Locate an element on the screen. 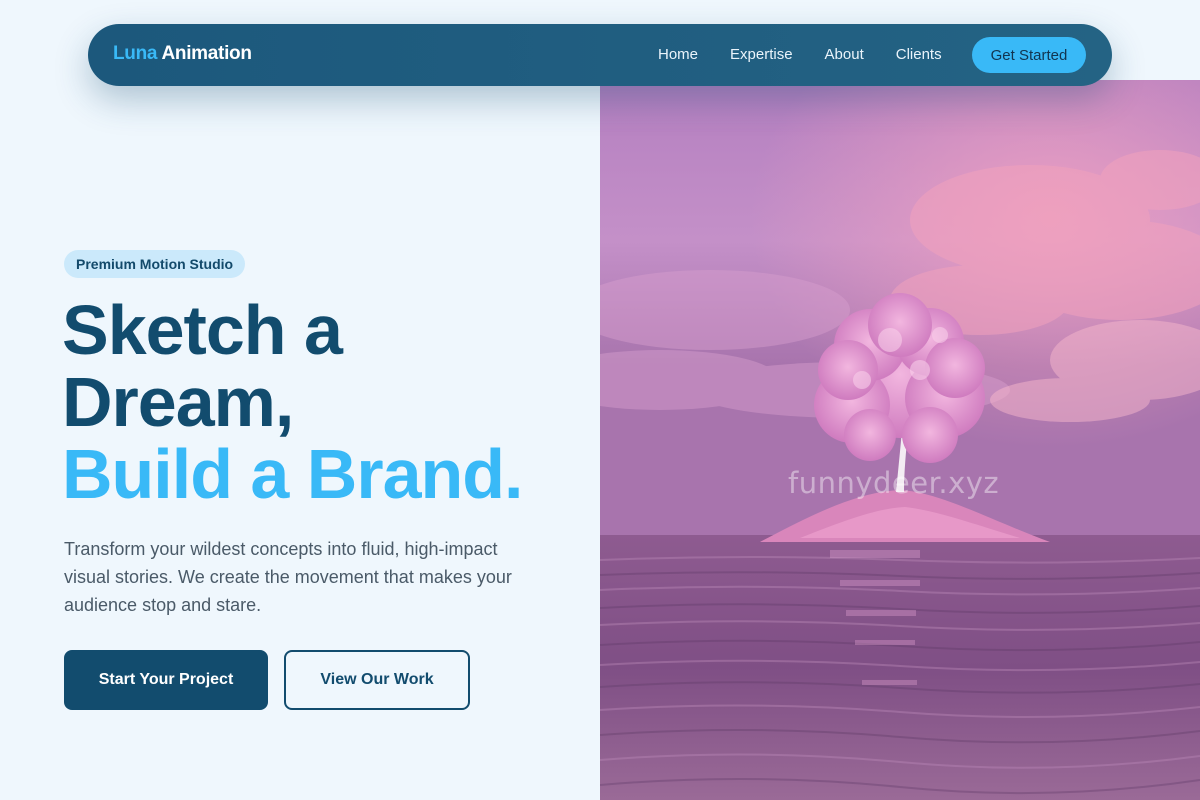 The width and height of the screenshot is (1200, 800). view-work-button: View Our Work is located at coordinates (377, 680).